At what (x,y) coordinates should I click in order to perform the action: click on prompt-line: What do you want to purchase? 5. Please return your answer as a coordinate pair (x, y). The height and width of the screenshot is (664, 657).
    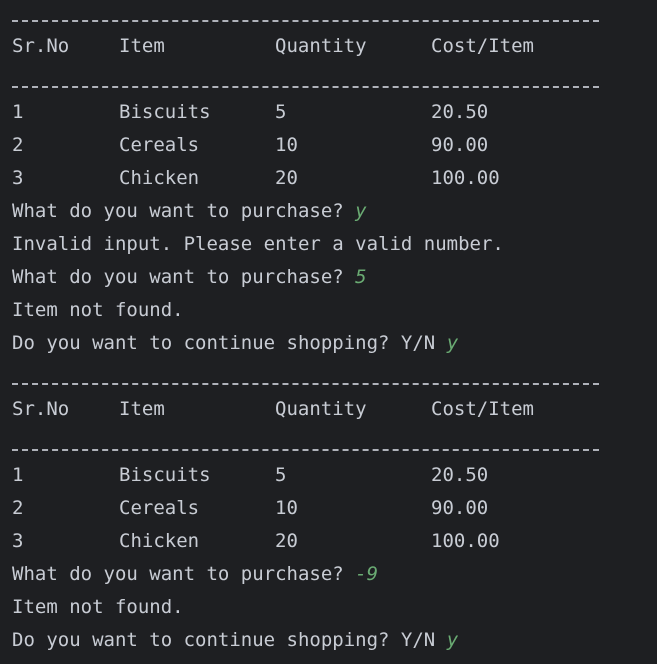
    Looking at the image, I should click on (189, 277).